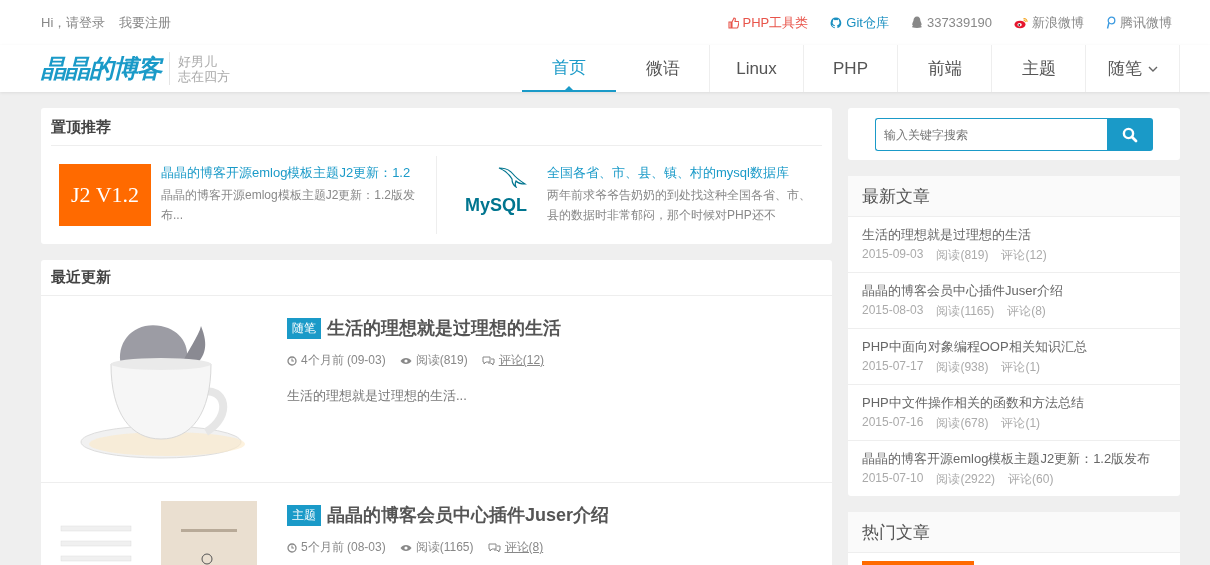  I want to click on top-link: 新浪微博, so click(1049, 22).